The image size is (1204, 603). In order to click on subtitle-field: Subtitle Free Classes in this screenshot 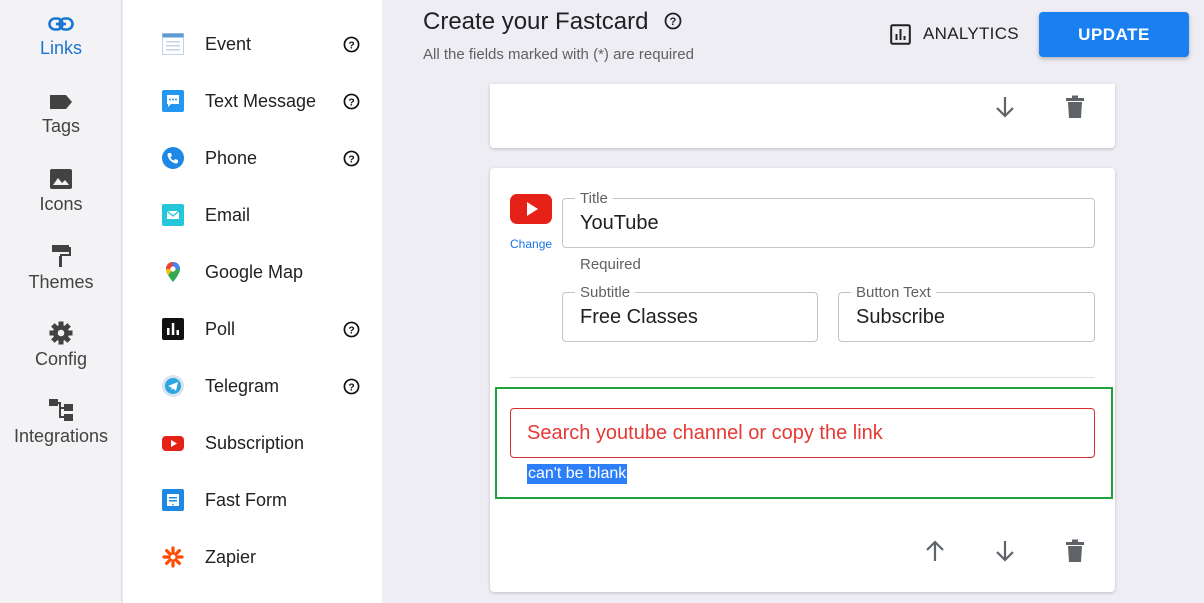, I will do `click(690, 313)`.